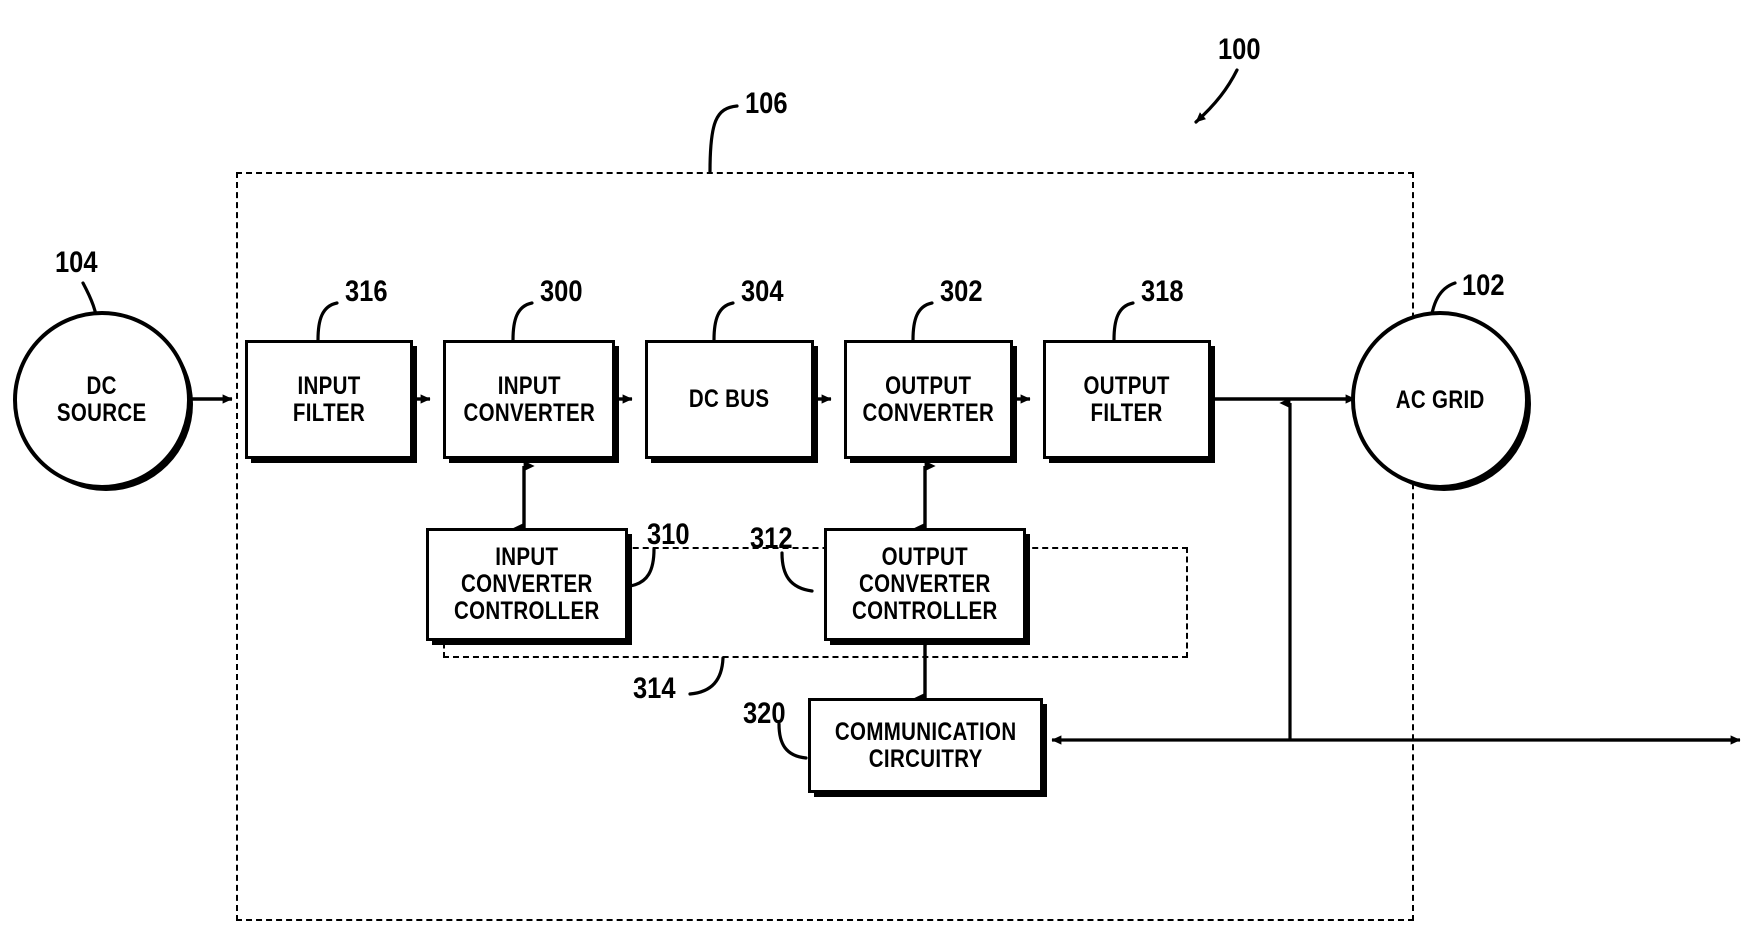 The width and height of the screenshot is (1757, 941). I want to click on node-input-filter: INPUT FILTER, so click(329, 399).